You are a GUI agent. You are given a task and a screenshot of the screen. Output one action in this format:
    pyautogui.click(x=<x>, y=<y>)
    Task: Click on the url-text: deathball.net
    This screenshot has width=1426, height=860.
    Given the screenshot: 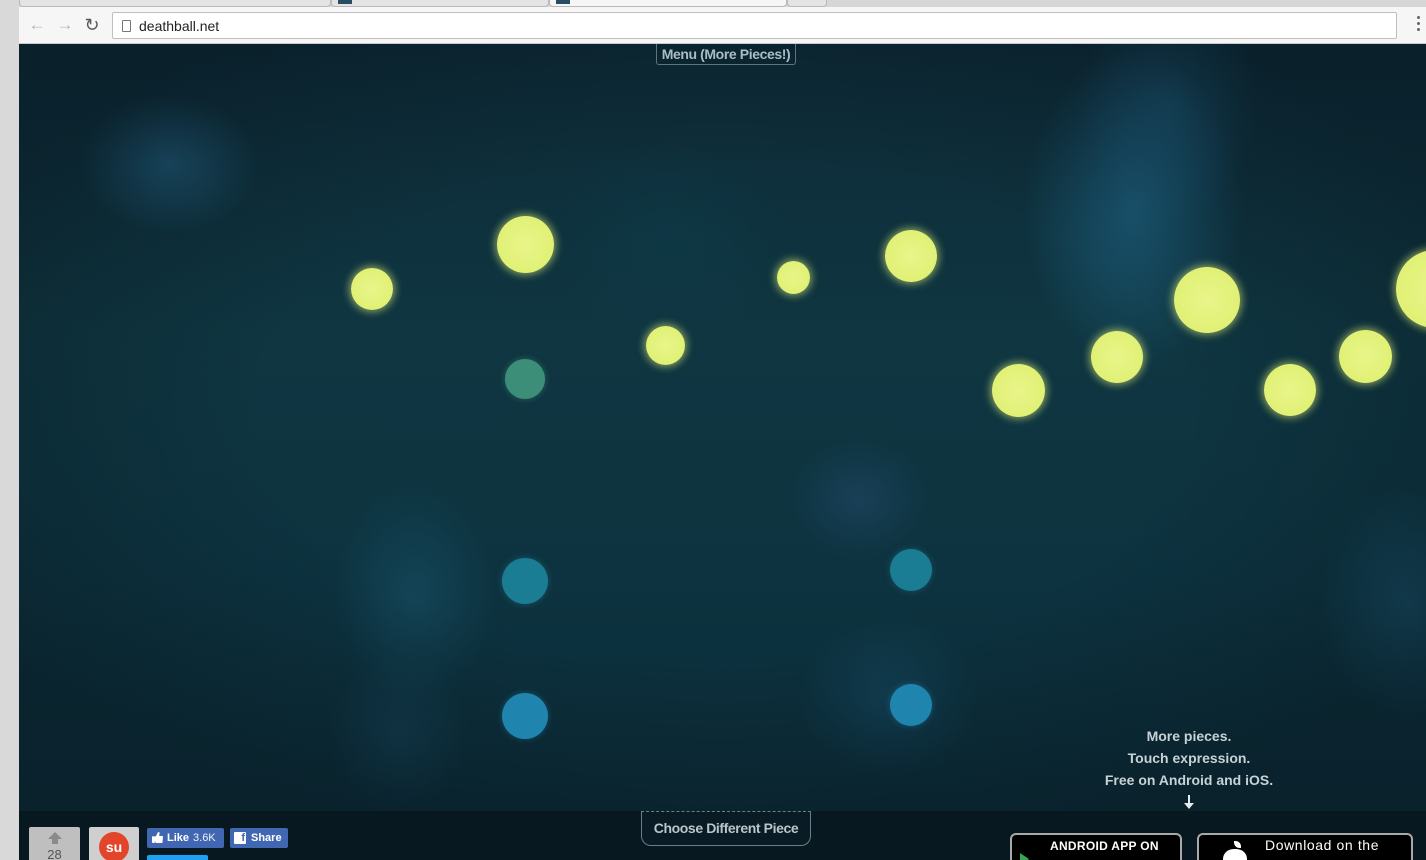 What is the action you would take?
    pyautogui.click(x=179, y=26)
    